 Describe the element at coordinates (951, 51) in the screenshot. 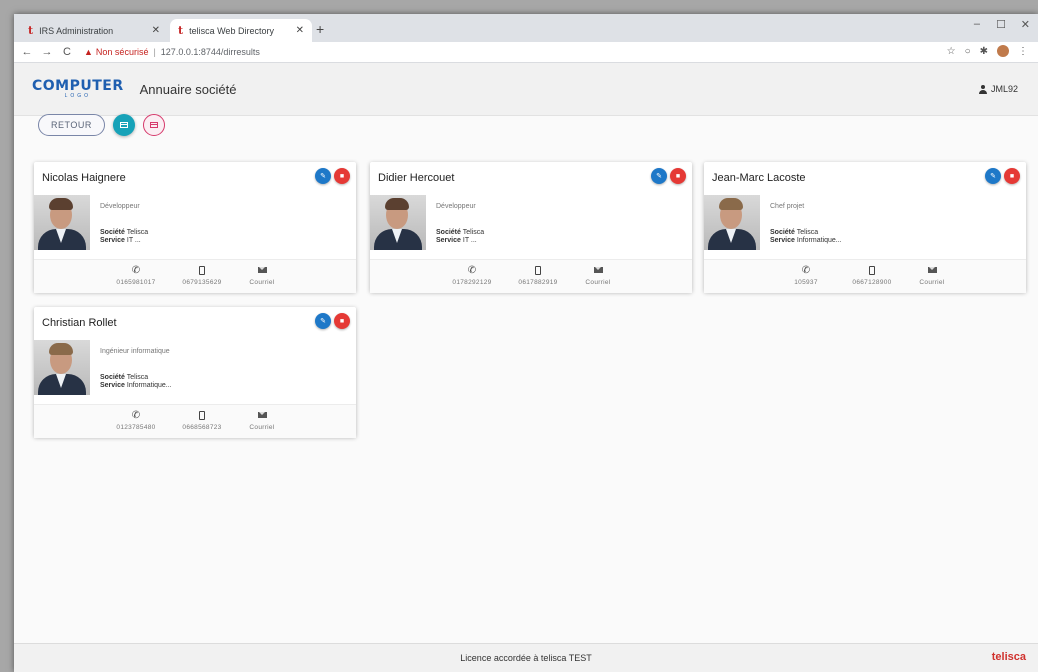

I see `bookmark-star-icon: ☆` at that location.